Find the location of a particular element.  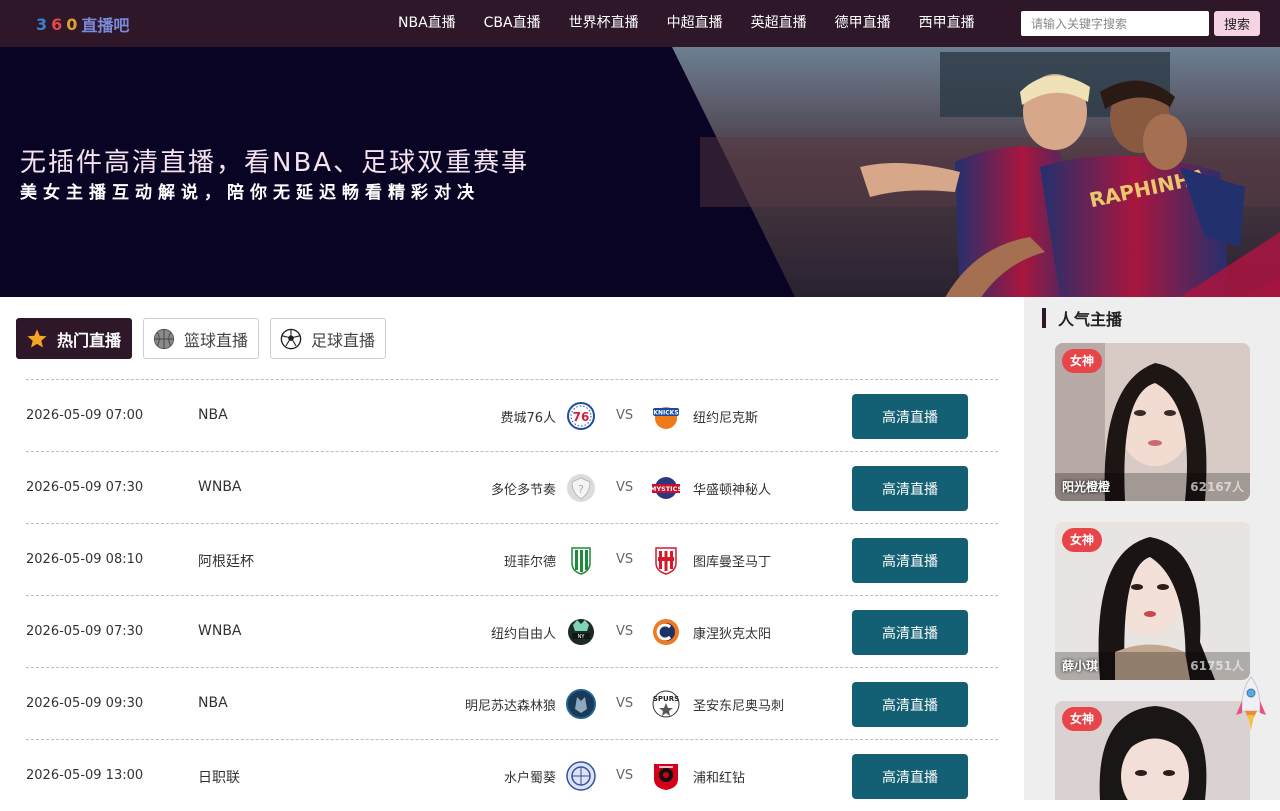

anchor-card: 女神 阳光橙橙 62167人 is located at coordinates (1152, 422).